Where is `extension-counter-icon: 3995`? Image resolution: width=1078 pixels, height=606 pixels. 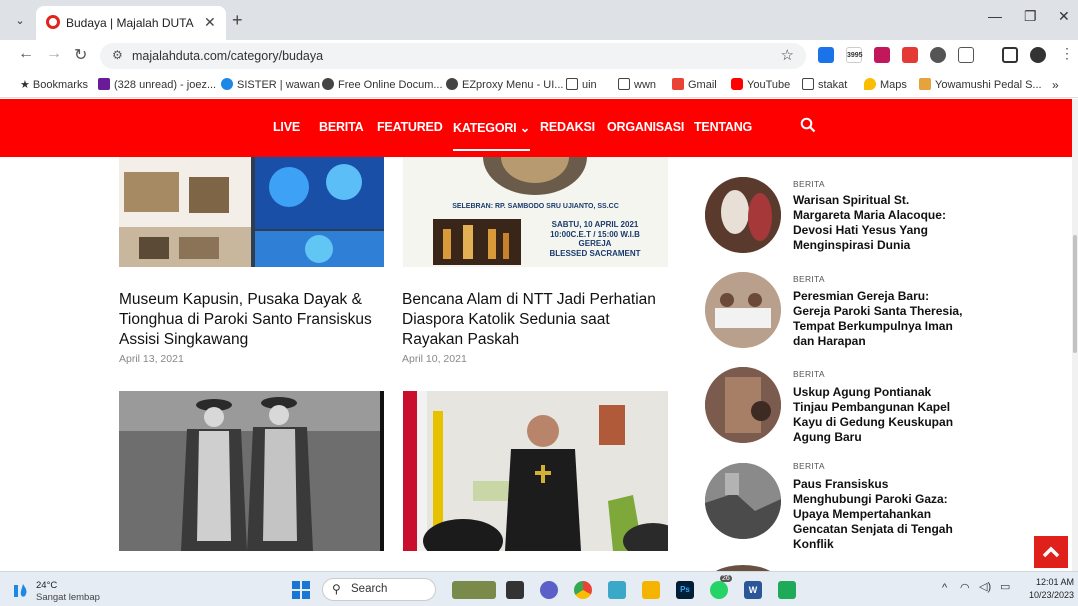 extension-counter-icon: 3995 is located at coordinates (854, 55).